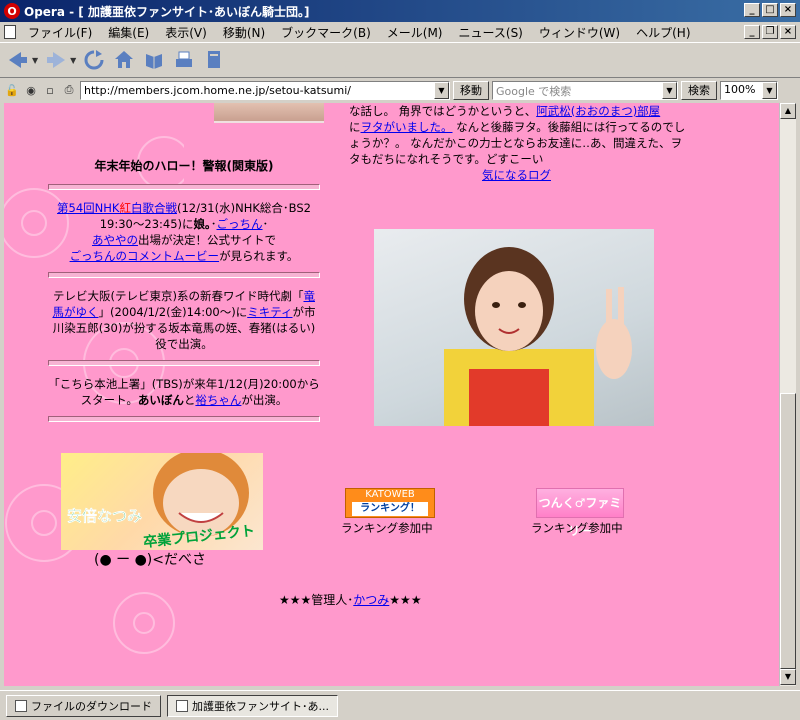 The width and height of the screenshot is (800, 720). What do you see at coordinates (184, 166) in the screenshot?
I see `notice-title: 年末年始のハロー！警報(関東版)` at bounding box center [184, 166].